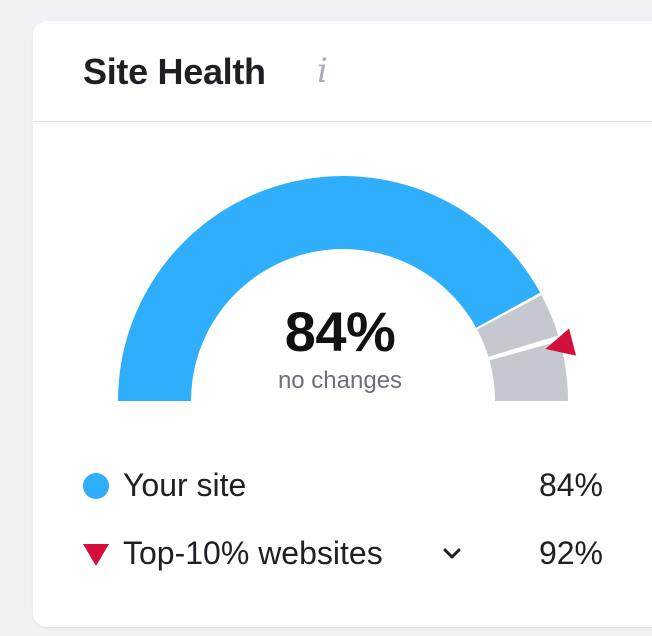 The height and width of the screenshot is (636, 652). Describe the element at coordinates (96, 486) in the screenshot. I see `your-site-dot-icon` at that location.